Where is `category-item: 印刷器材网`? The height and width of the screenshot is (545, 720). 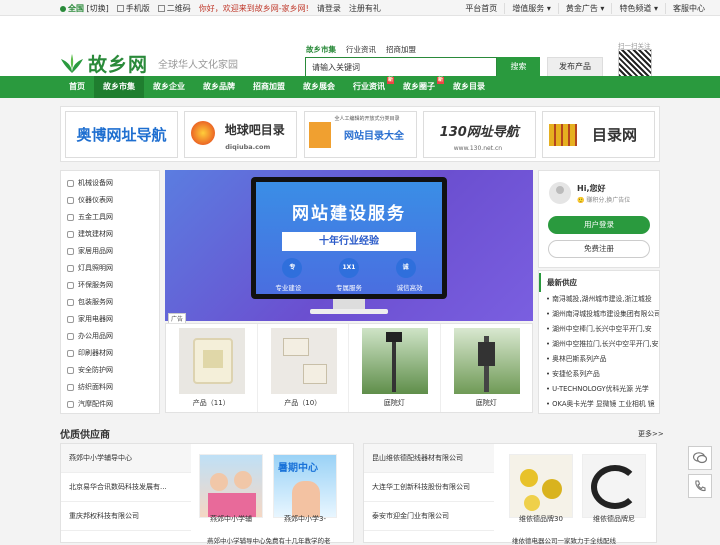
category-item: 印刷器材网 is located at coordinates (110, 353).